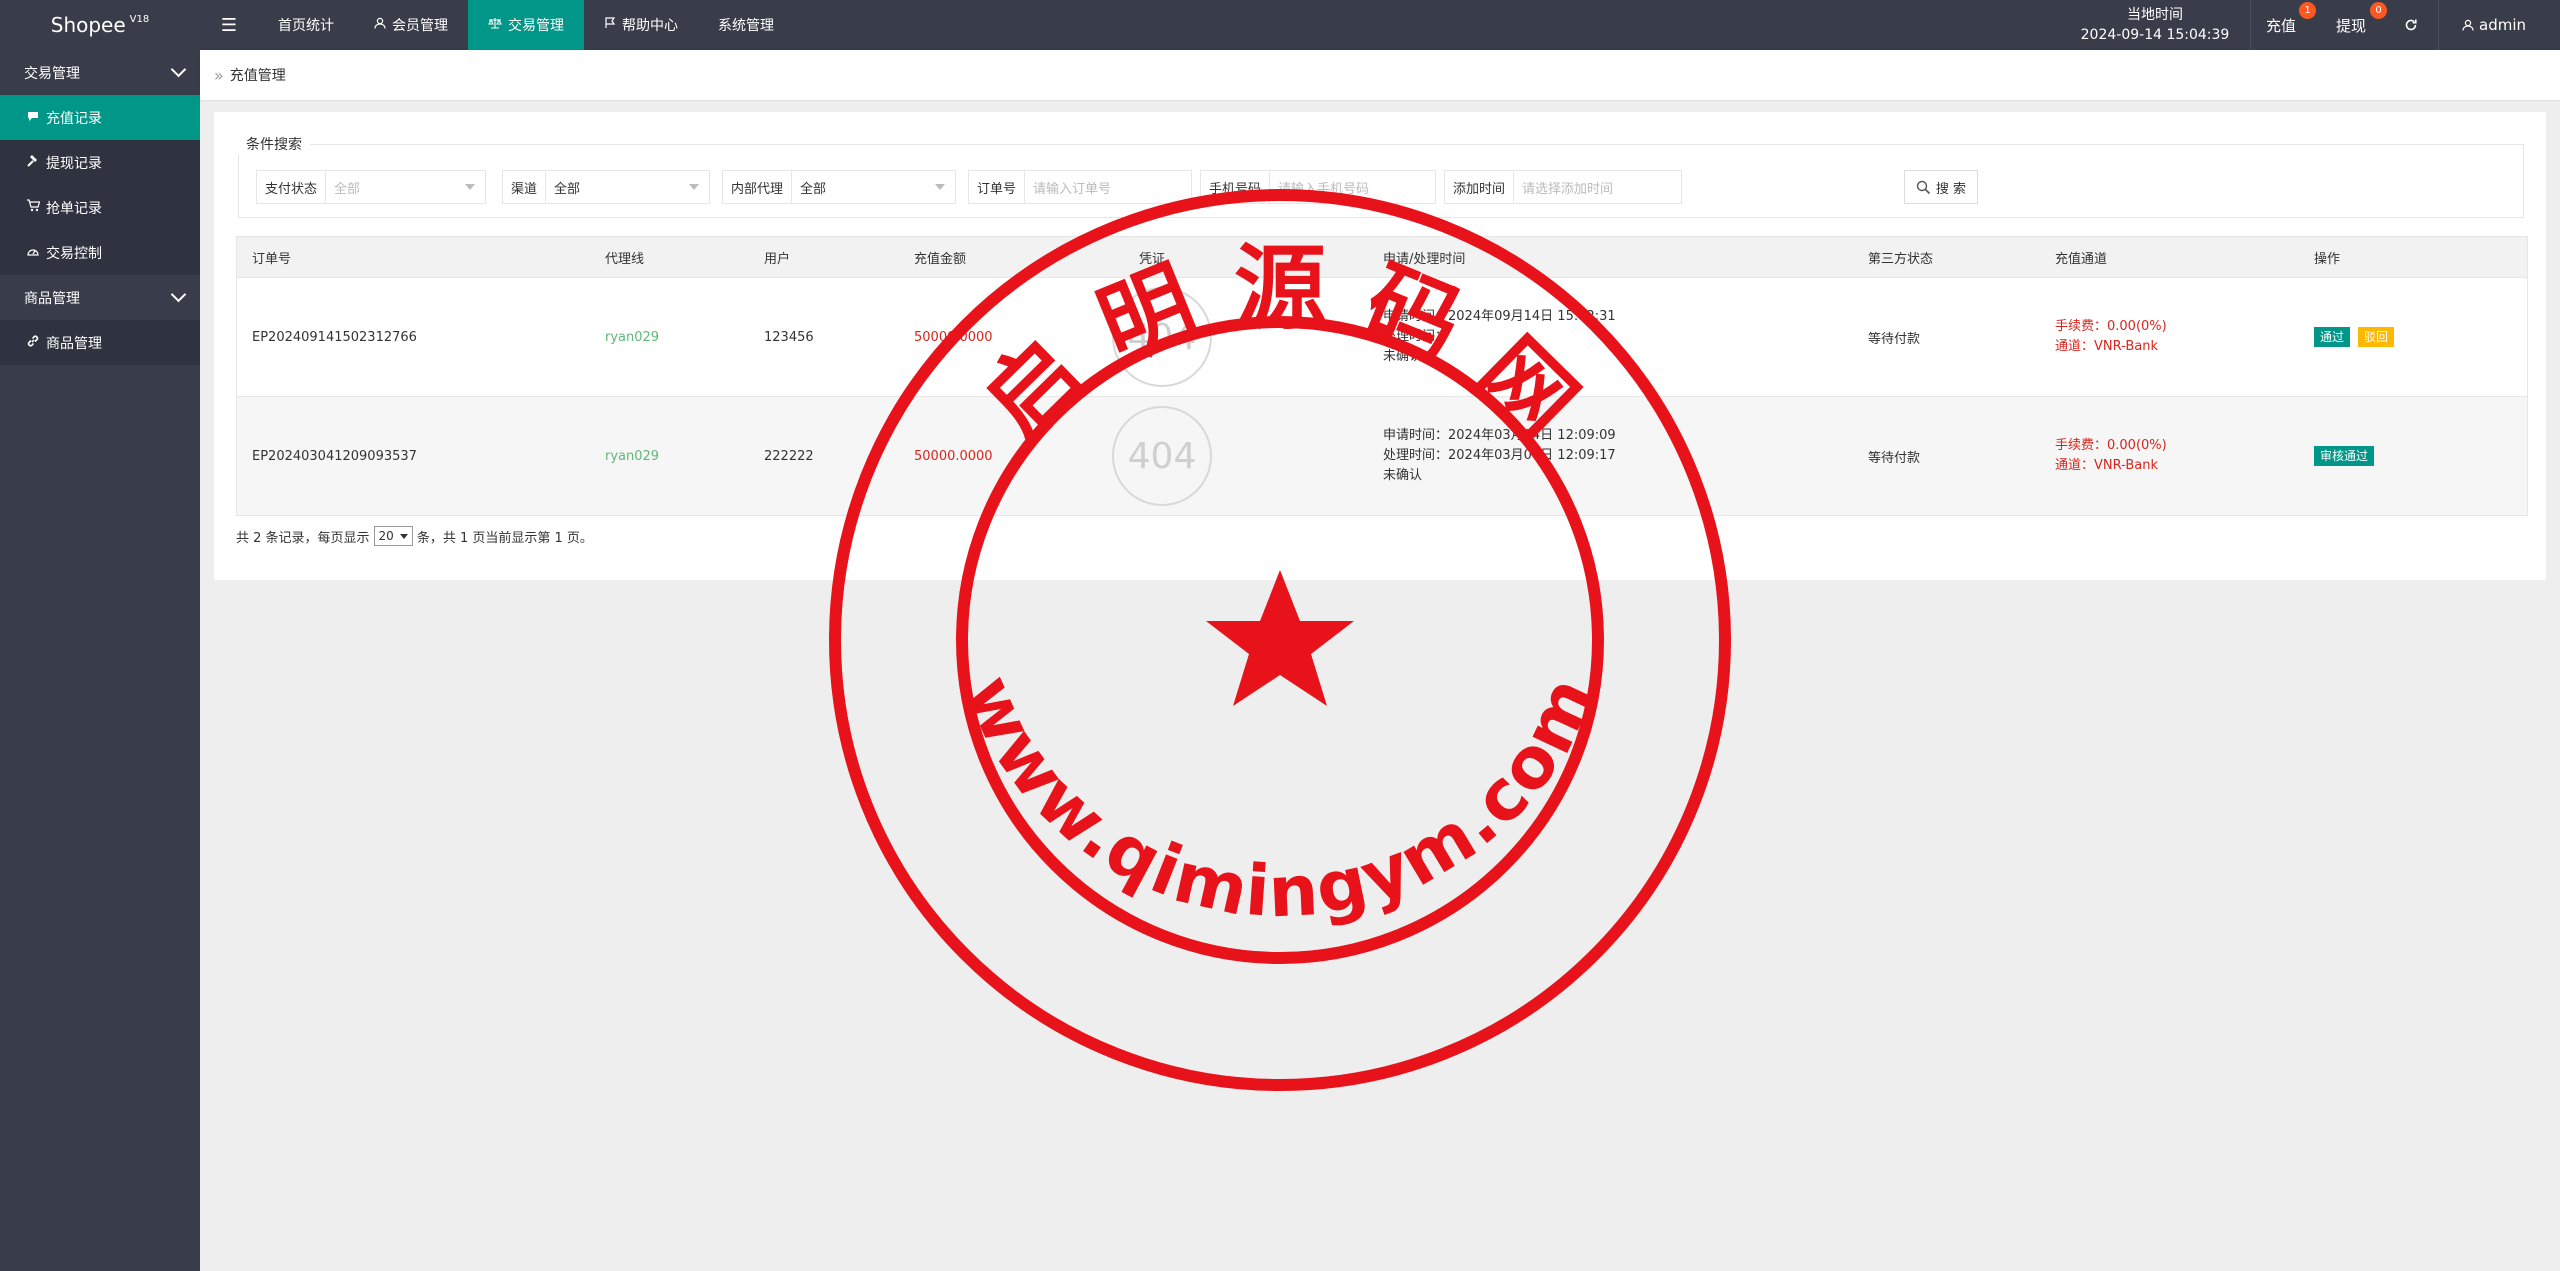  I want to click on caret-down-icon, so click(470, 187).